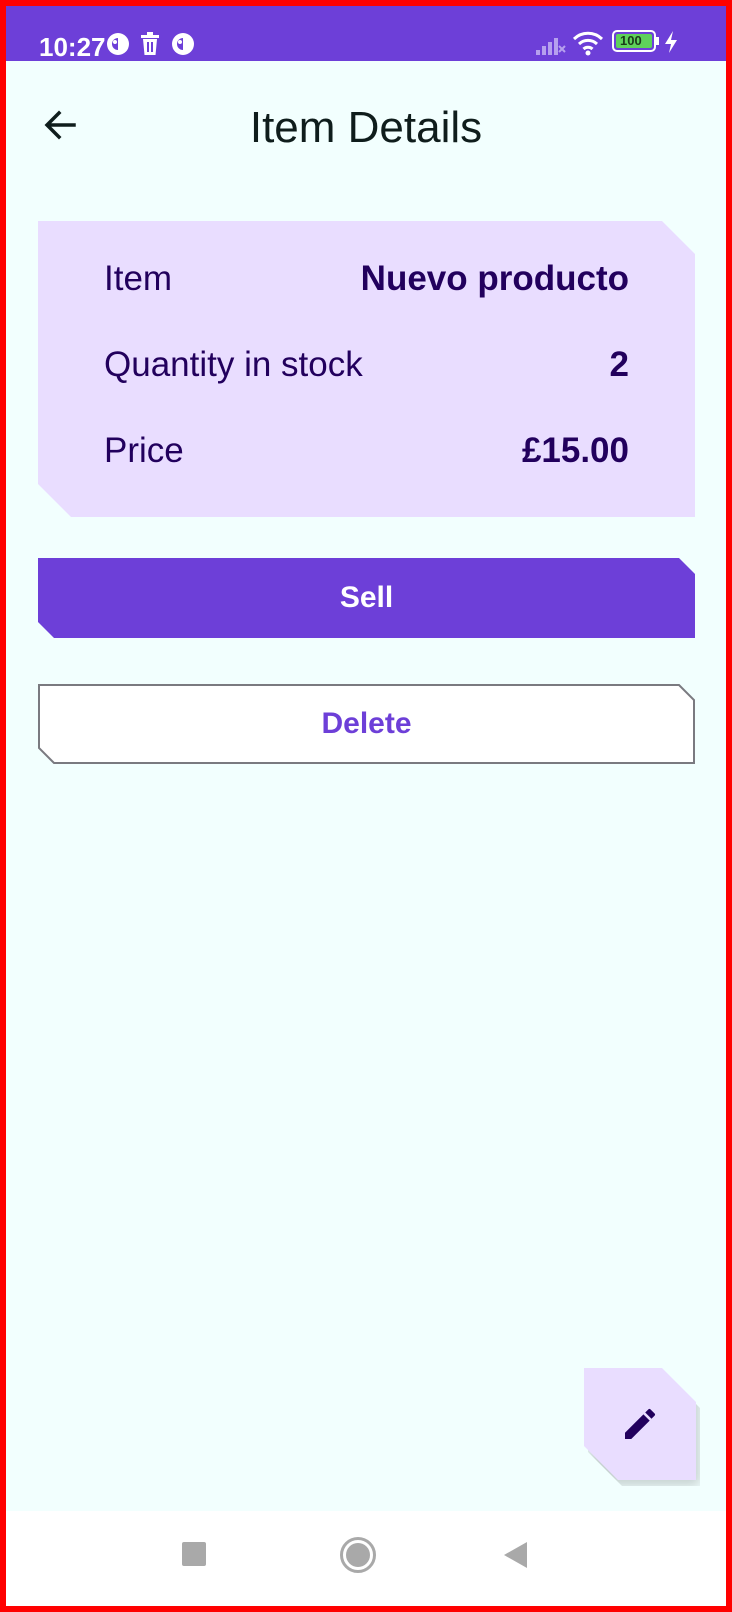  I want to click on battery-icon: 100, so click(635, 41).